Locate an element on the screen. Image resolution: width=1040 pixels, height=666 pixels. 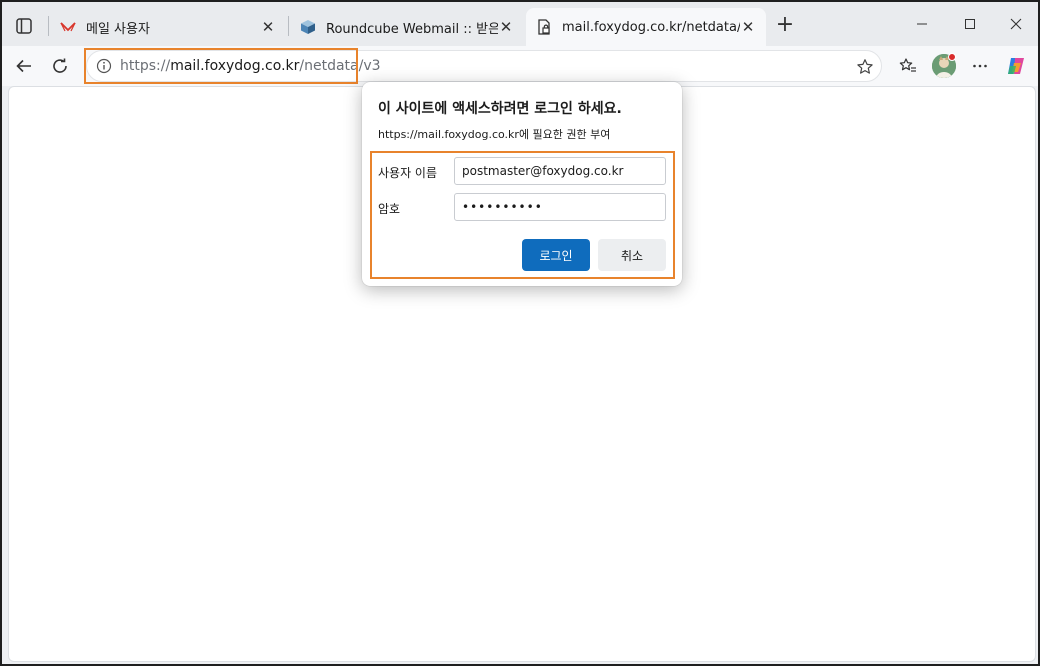
navigation-toolbar: https://mail.foxydog.co.kr/netdata/v3 is located at coordinates (520, 66).